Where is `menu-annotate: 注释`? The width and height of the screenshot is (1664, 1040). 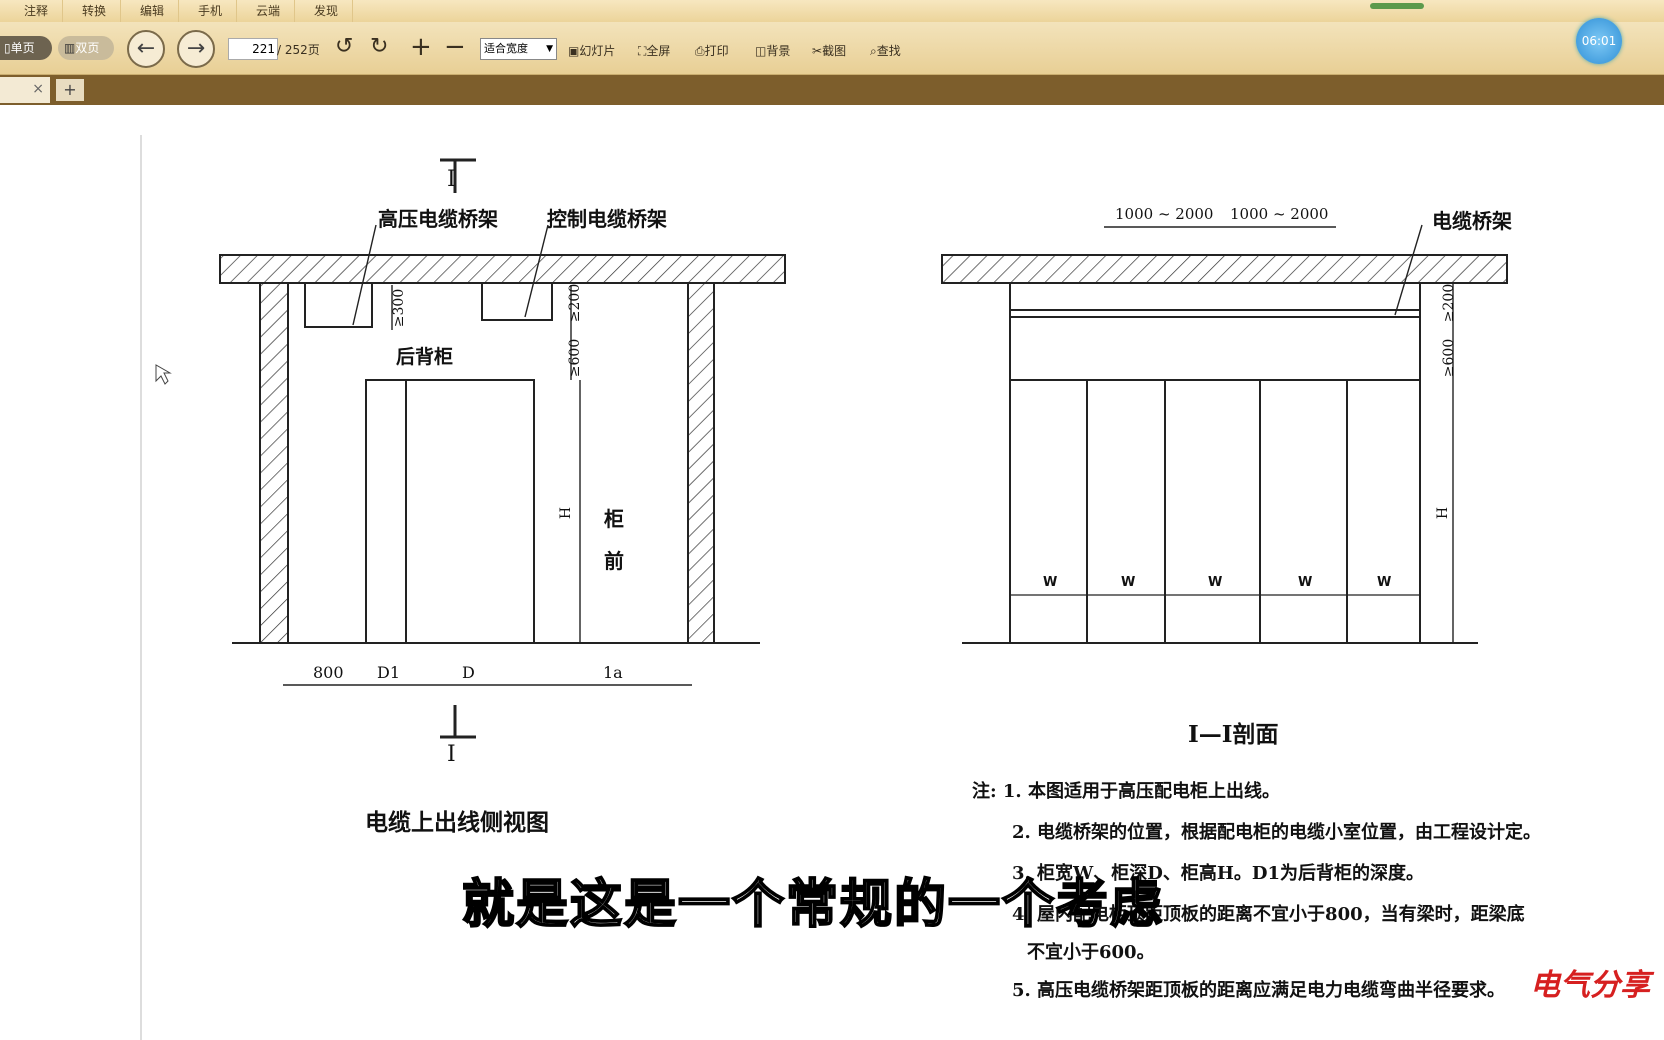
menu-annotate: 注释 is located at coordinates (37, 11).